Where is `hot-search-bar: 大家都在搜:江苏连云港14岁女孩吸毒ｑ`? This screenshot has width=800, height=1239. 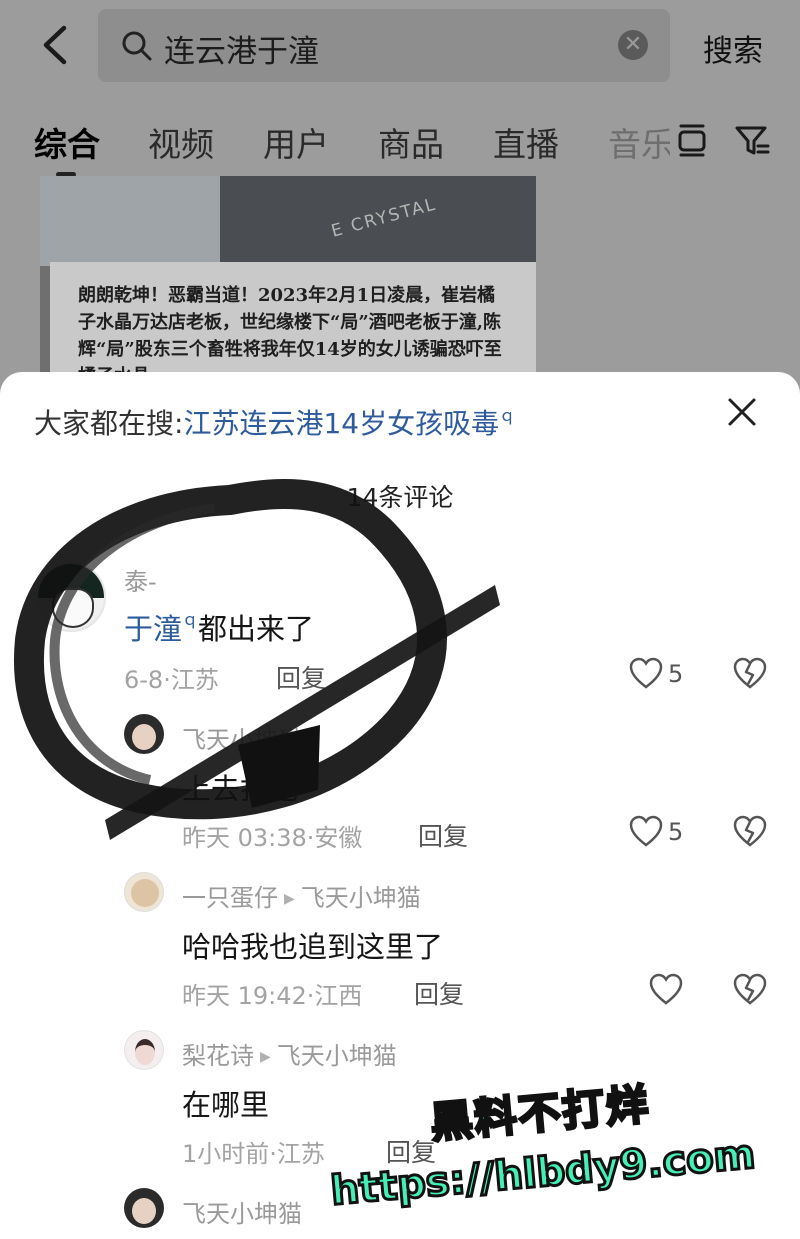
hot-search-bar: 大家都在搜:江苏连云港14岁女孩吸毒ｑ is located at coordinates (274, 422).